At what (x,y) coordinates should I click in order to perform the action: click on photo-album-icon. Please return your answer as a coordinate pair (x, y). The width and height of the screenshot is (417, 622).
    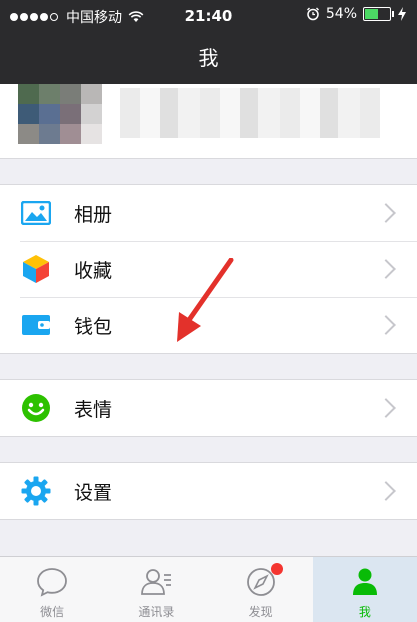
    Looking at the image, I should click on (36, 213).